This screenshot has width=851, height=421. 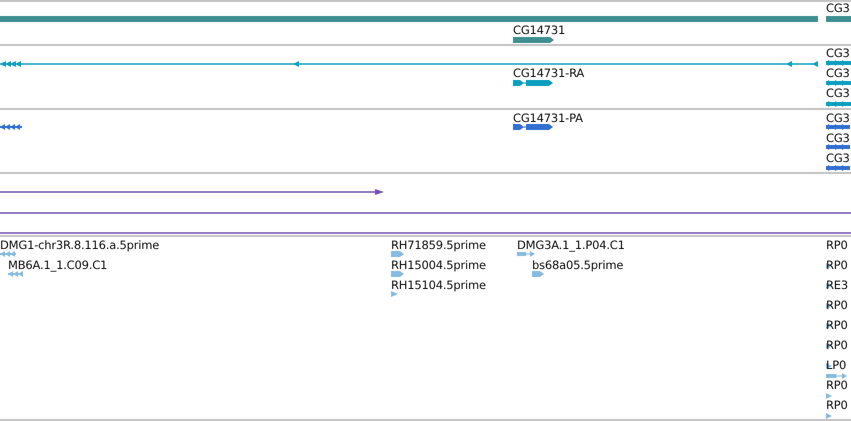 I want to click on feature-label: CG14731-PA, so click(x=548, y=118).